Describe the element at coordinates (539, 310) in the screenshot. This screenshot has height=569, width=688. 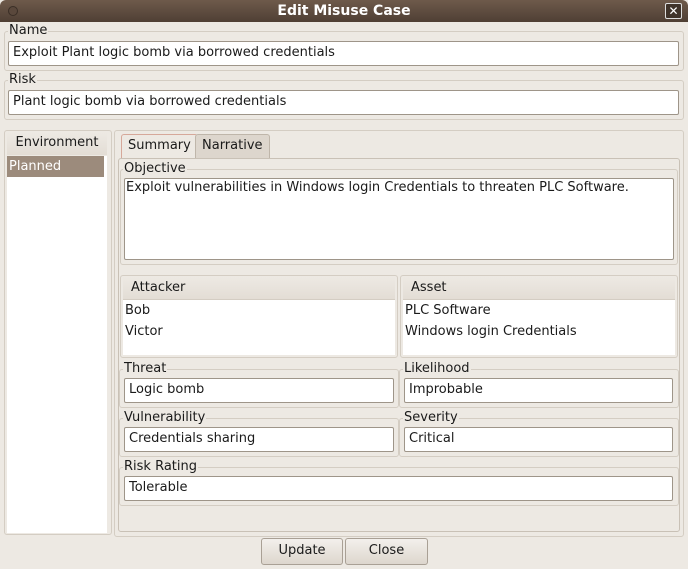
I see `asset-item: PLC Software` at that location.